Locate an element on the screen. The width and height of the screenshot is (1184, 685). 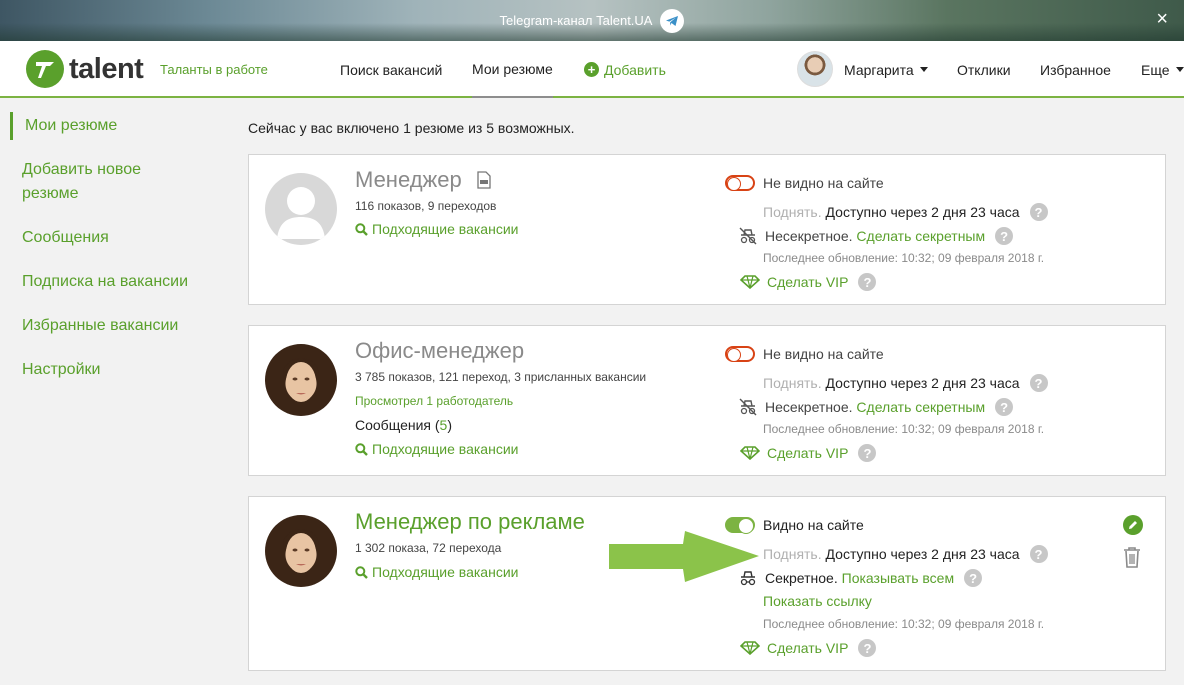
trash-icon is located at coordinates (1132, 557).